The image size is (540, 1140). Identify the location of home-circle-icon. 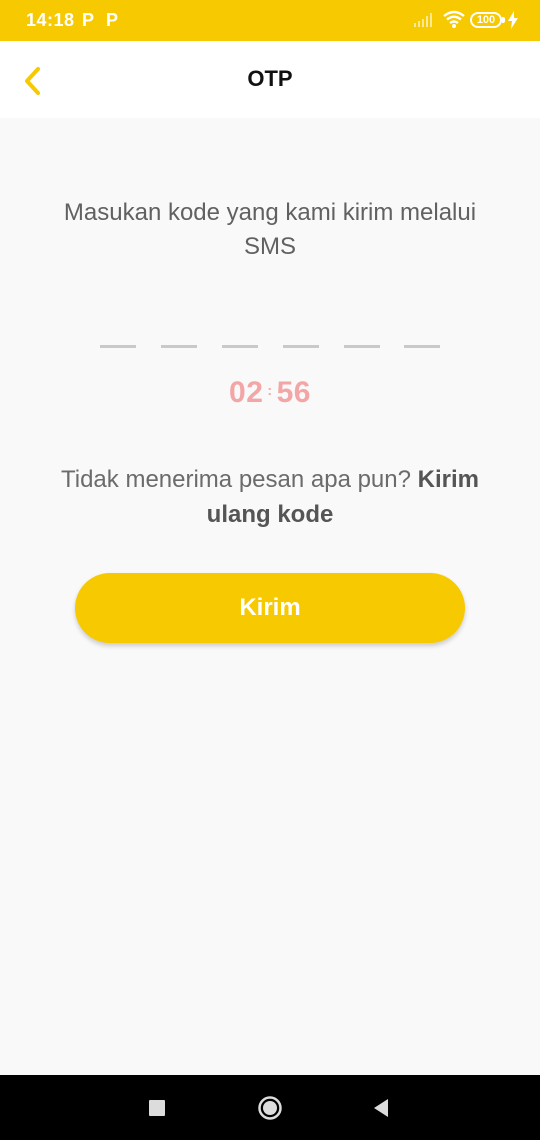
(270, 1108).